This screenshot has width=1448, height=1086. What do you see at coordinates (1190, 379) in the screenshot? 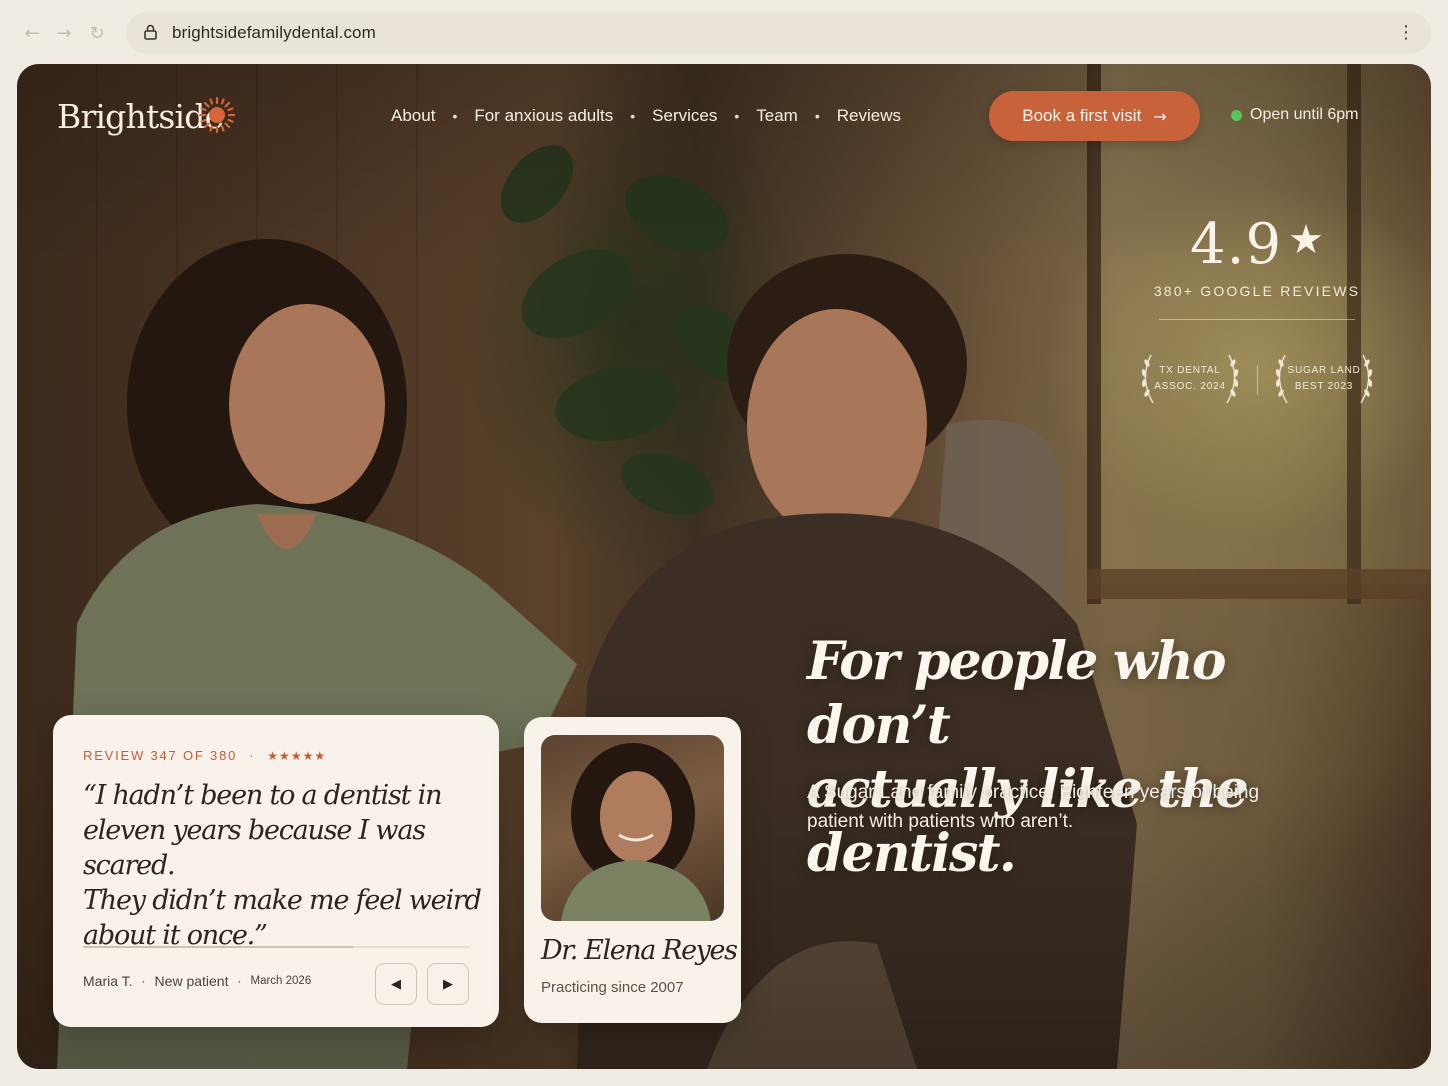
I see `award-tx-dental: TX DENTAL ASSOC. 2024` at bounding box center [1190, 379].